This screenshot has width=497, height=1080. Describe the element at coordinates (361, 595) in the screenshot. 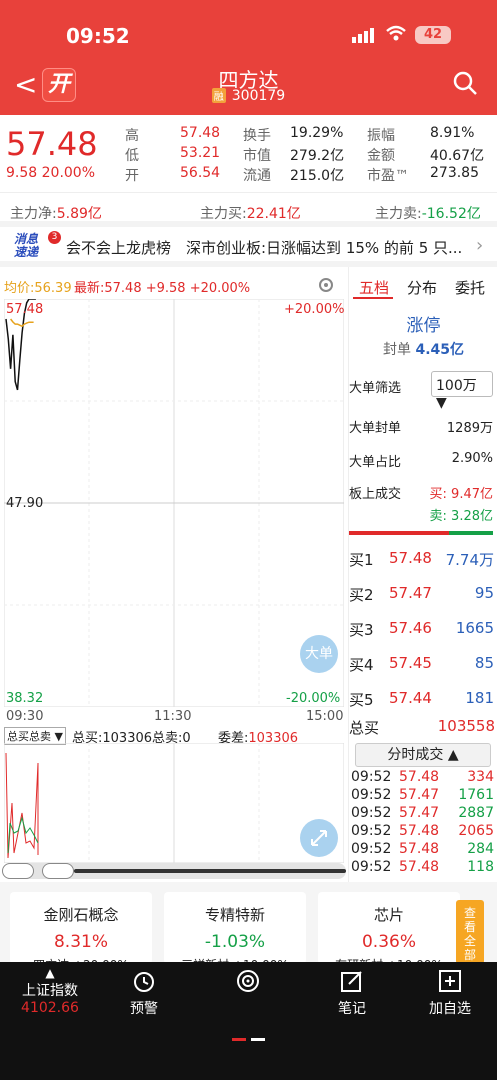

I see `bid-level: 买2` at that location.